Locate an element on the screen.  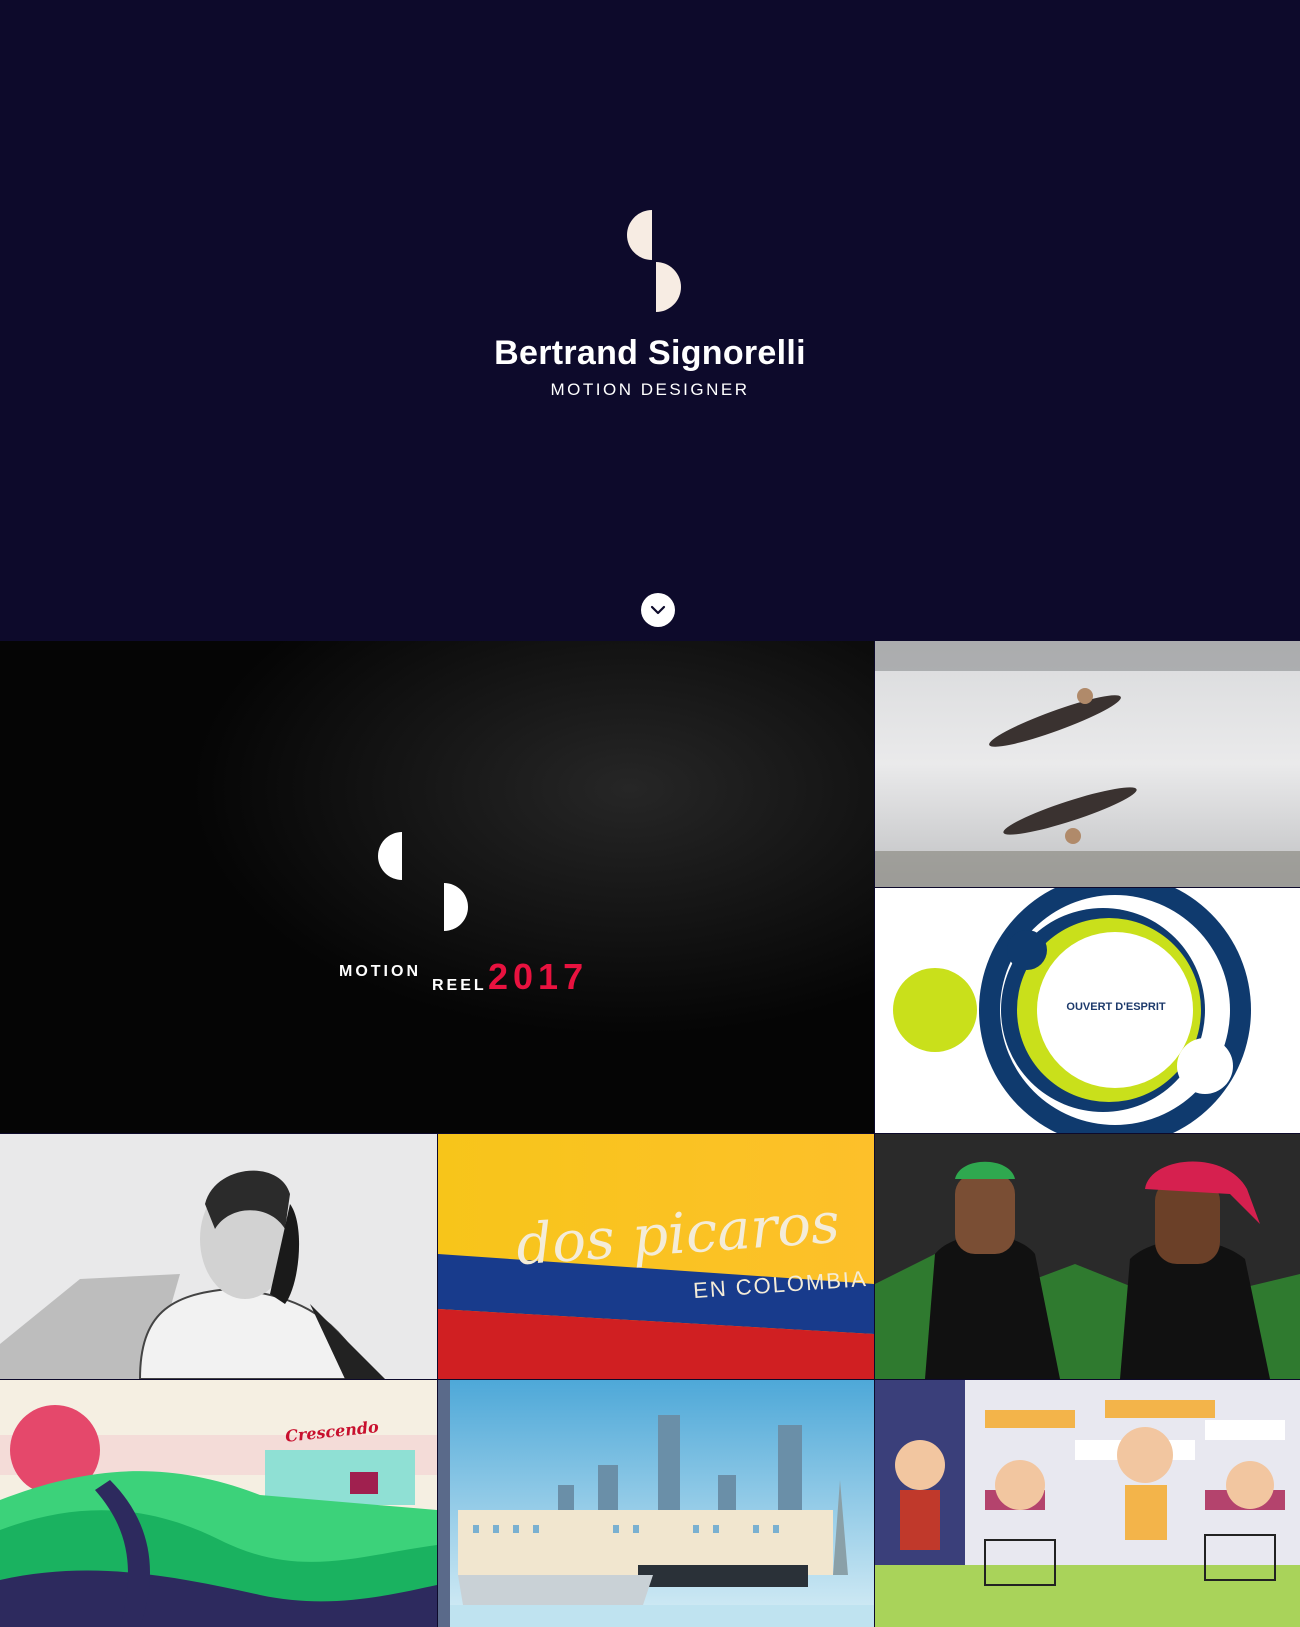
people-thumbnail is located at coordinates (1087, 1256).